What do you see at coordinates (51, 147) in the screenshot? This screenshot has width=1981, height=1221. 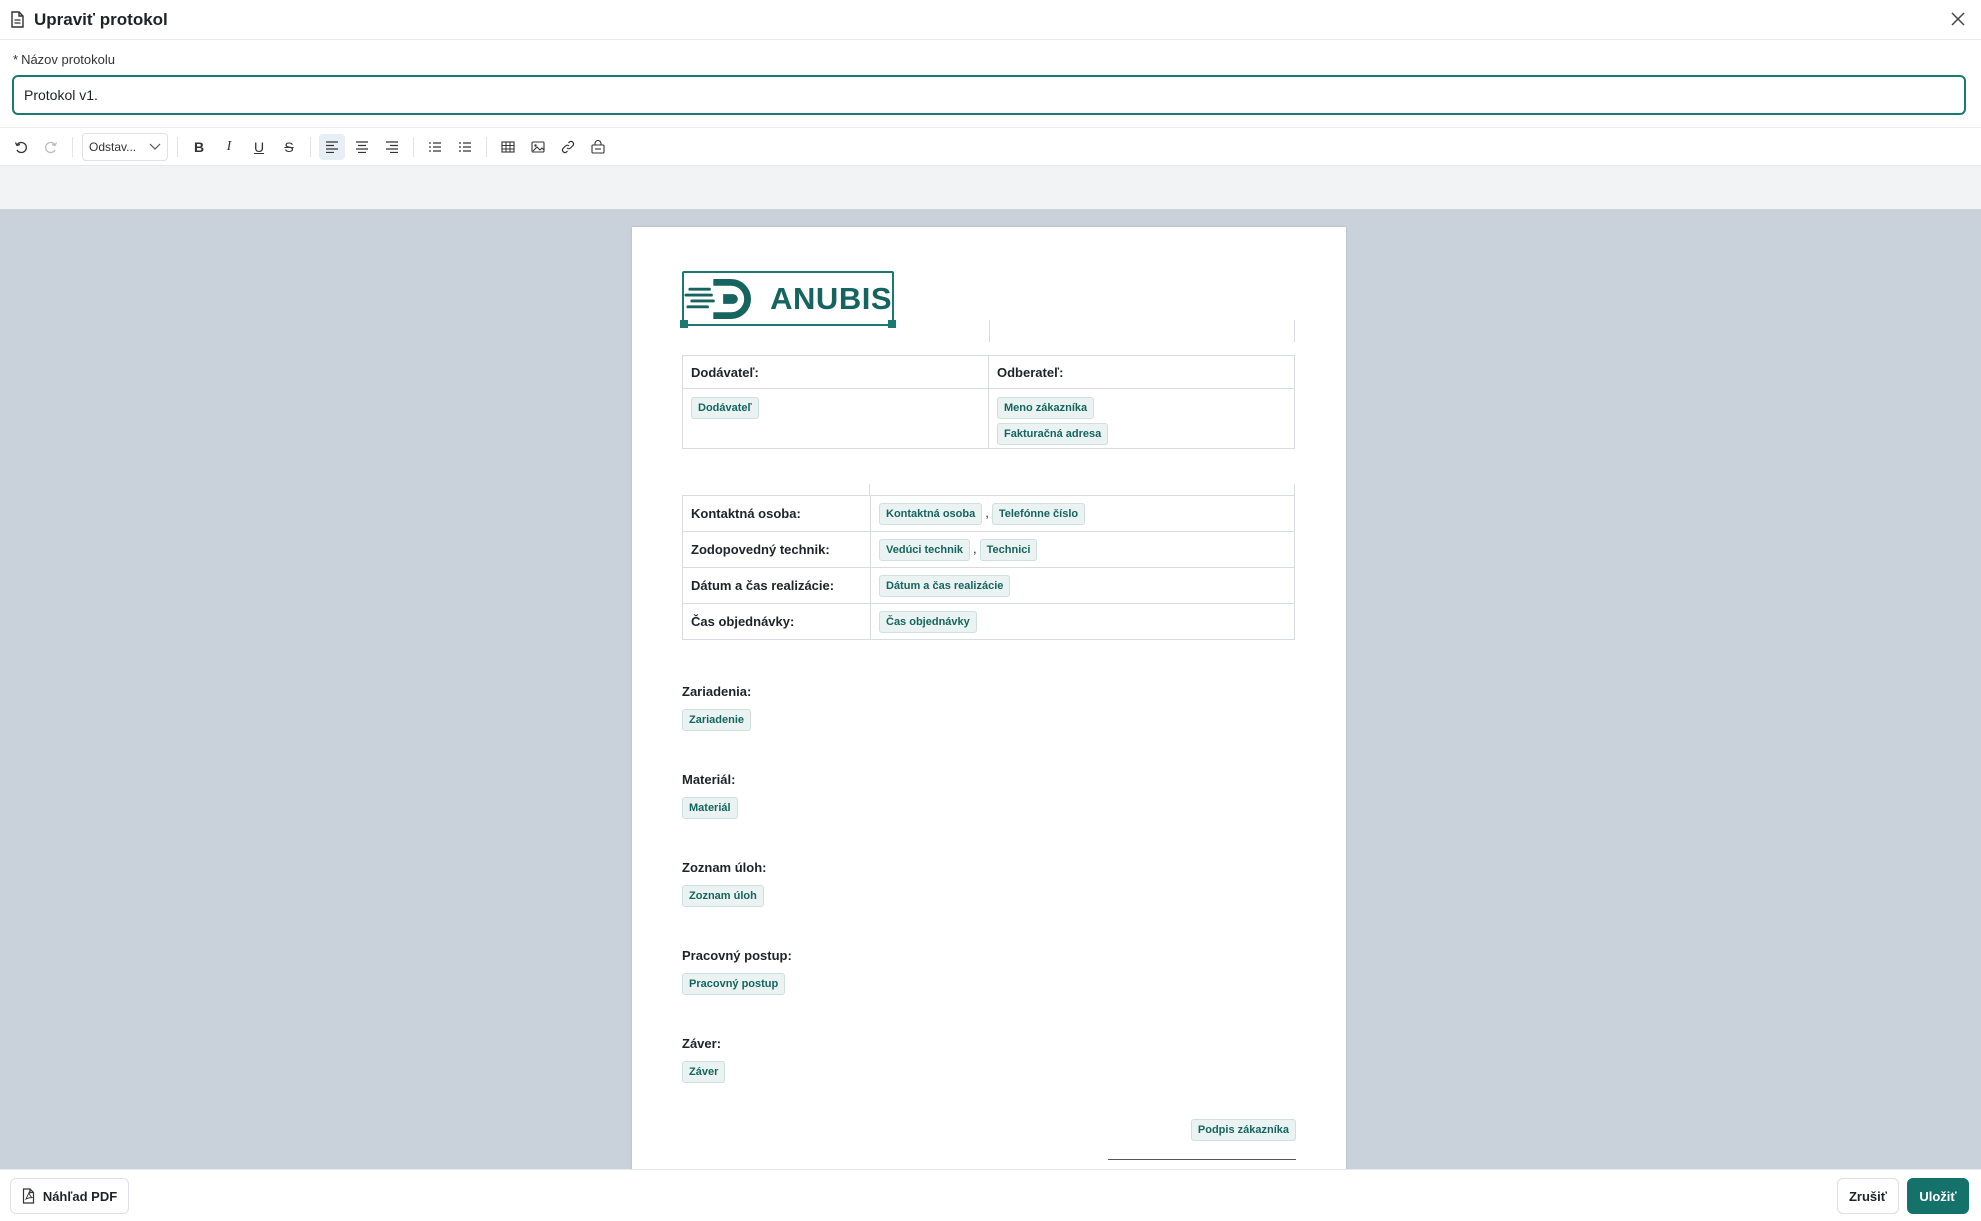 I see `redo-icon` at bounding box center [51, 147].